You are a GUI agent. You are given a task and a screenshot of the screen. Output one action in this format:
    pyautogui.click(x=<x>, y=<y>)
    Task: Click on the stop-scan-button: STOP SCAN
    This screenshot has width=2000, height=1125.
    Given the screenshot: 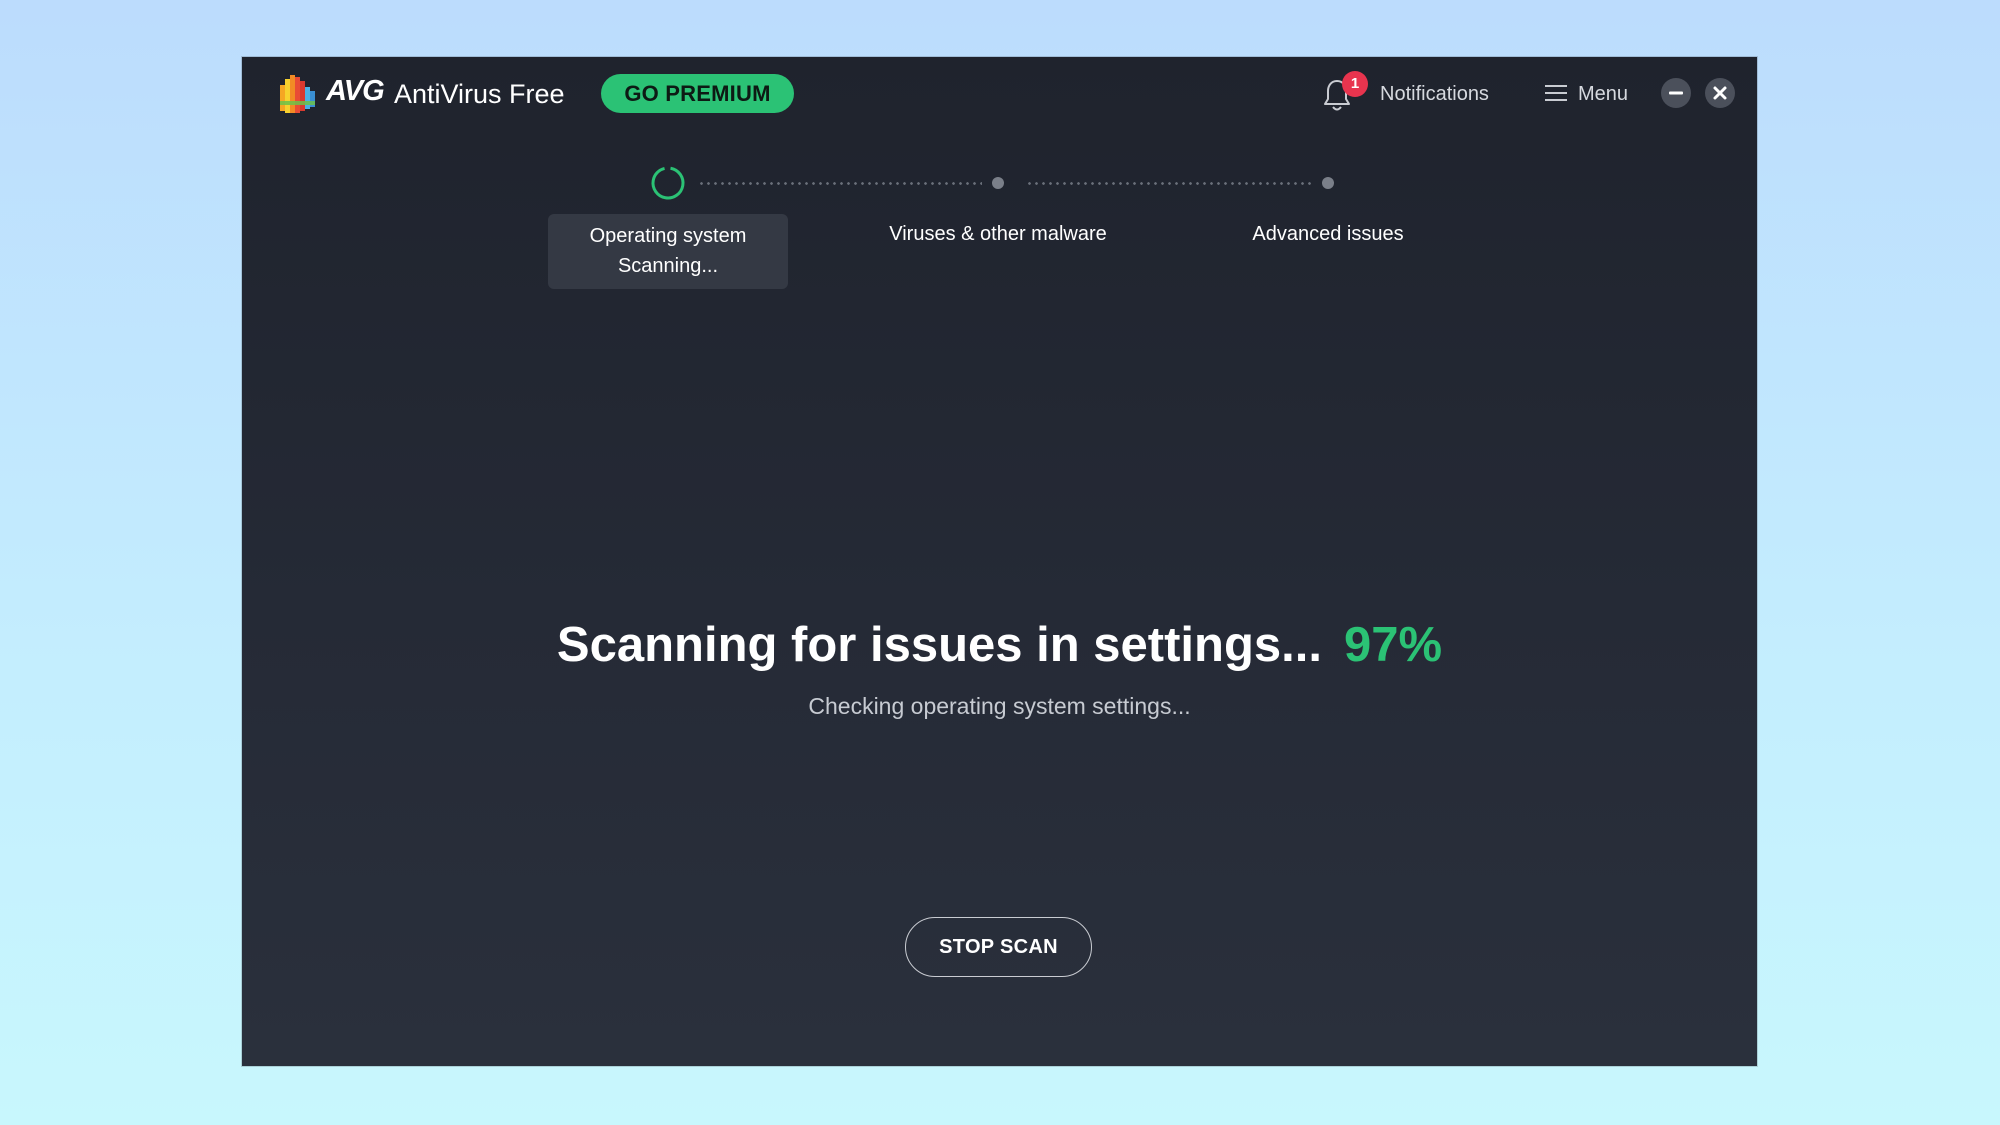 What is the action you would take?
    pyautogui.click(x=998, y=947)
    